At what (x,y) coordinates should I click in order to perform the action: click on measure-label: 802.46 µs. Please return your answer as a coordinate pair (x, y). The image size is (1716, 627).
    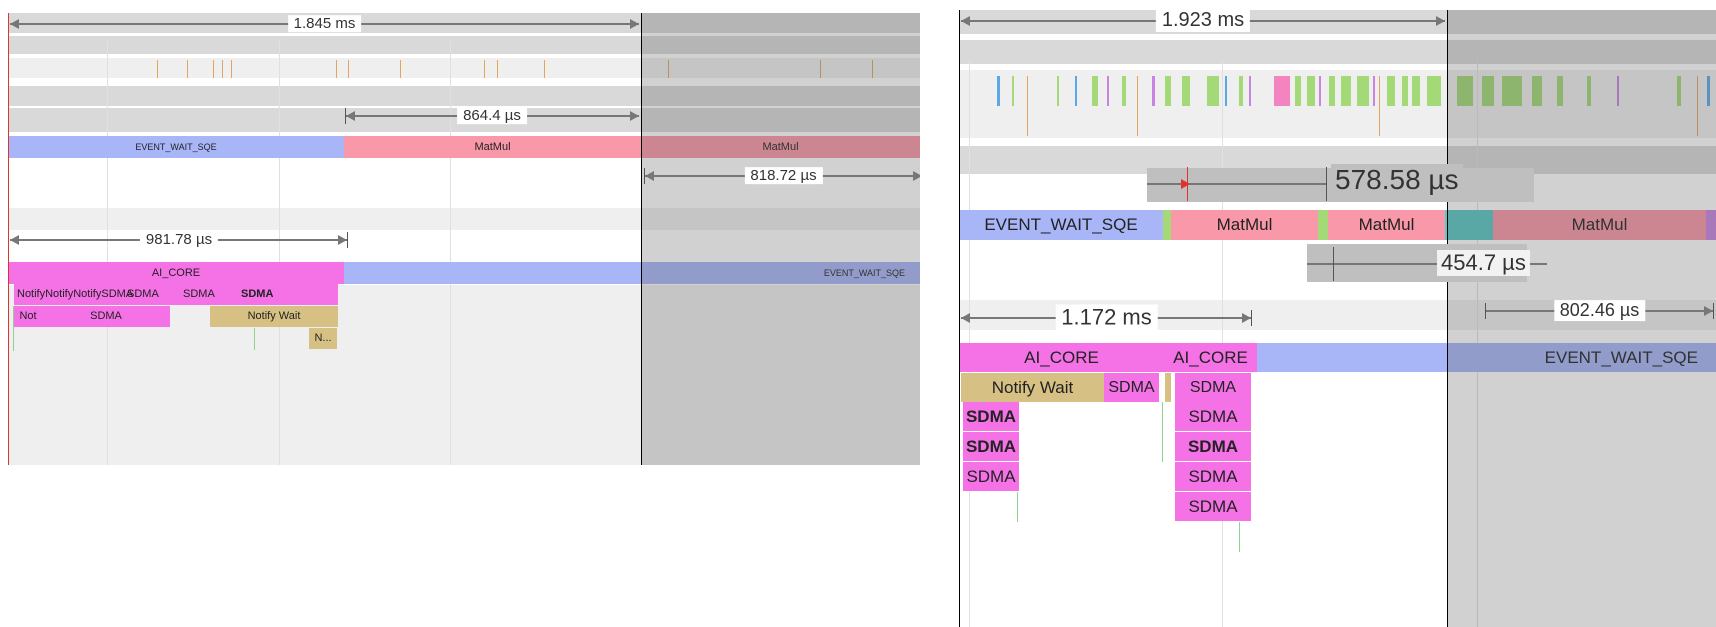
    Looking at the image, I should click on (1599, 311).